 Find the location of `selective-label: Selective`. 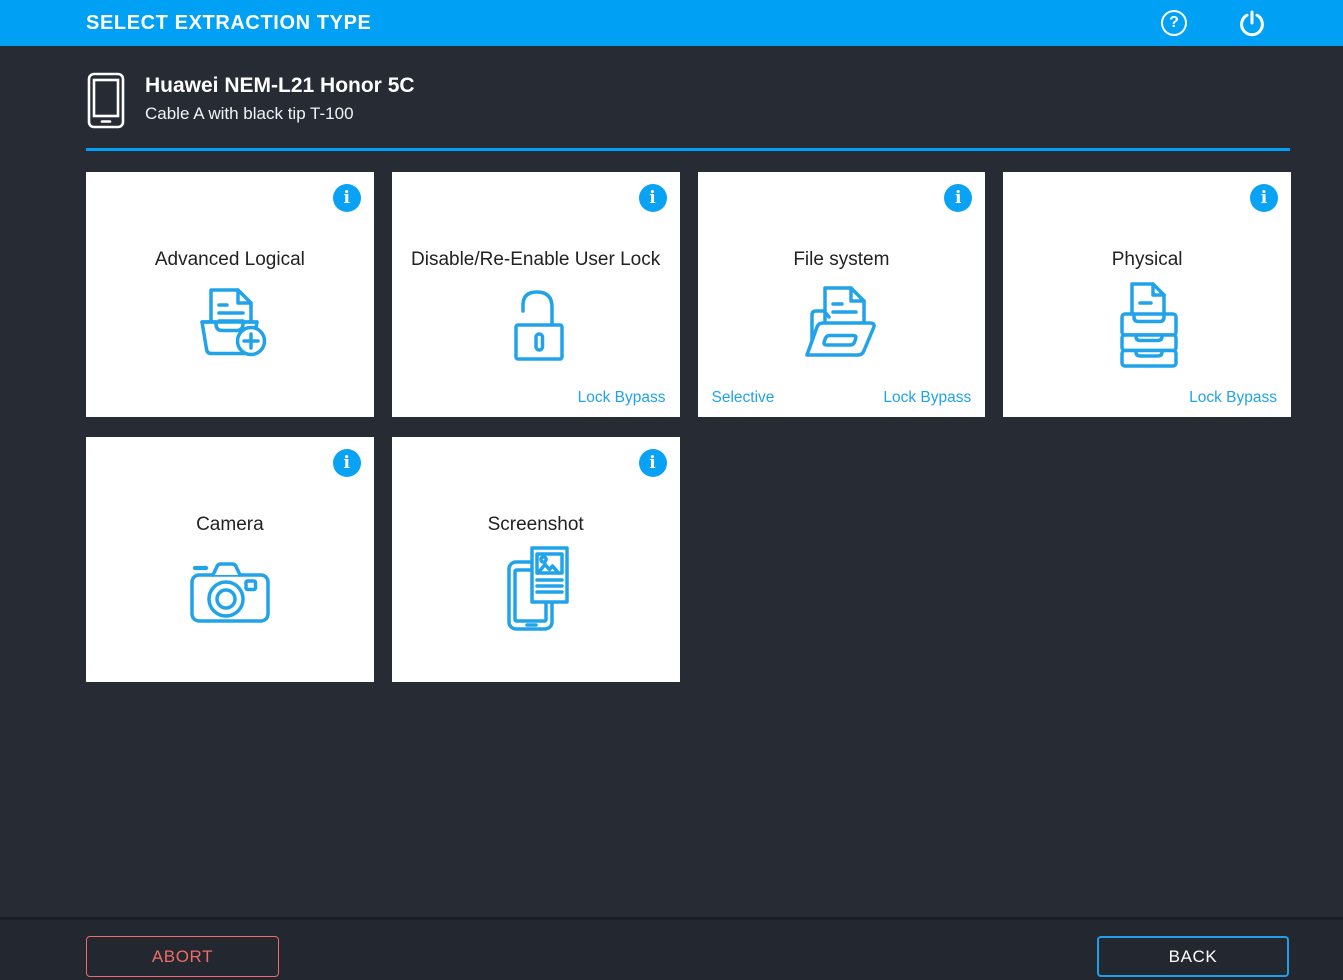

selective-label: Selective is located at coordinates (743, 397).